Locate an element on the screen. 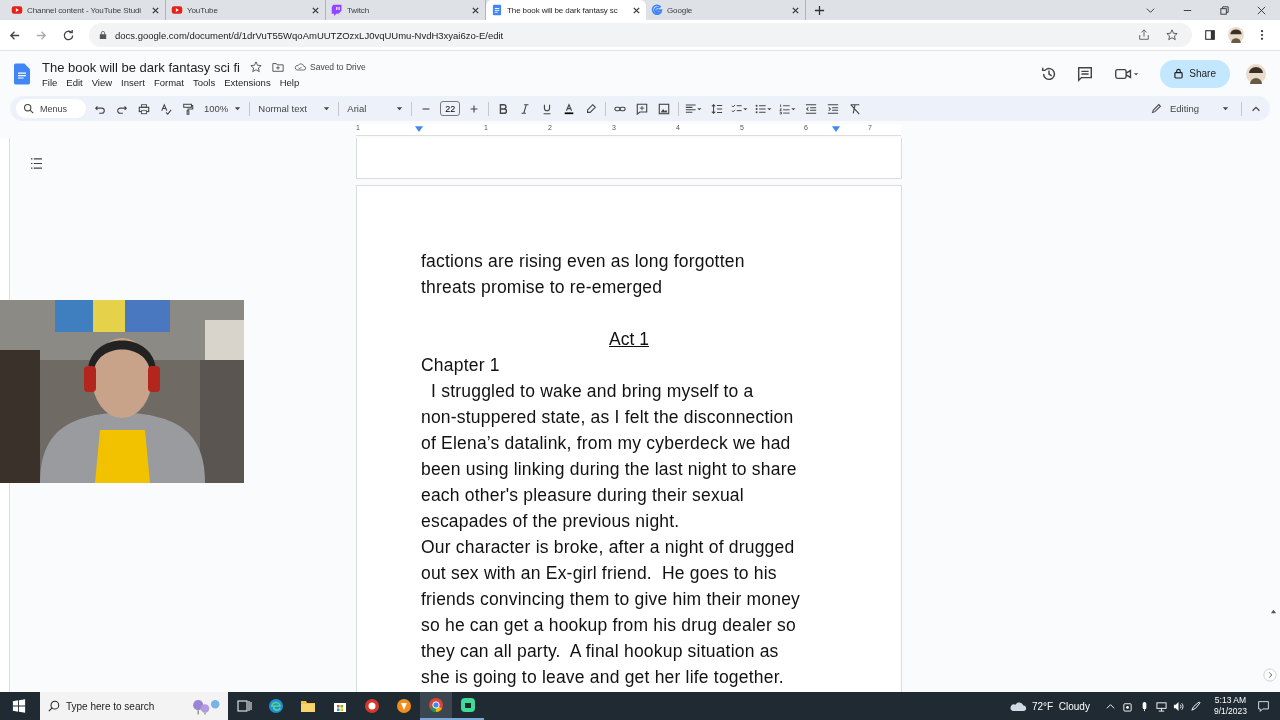 Image resolution: width=1280 pixels, height=720 pixels. tab-title: The book will be dark fantasy sc is located at coordinates (563, 10).